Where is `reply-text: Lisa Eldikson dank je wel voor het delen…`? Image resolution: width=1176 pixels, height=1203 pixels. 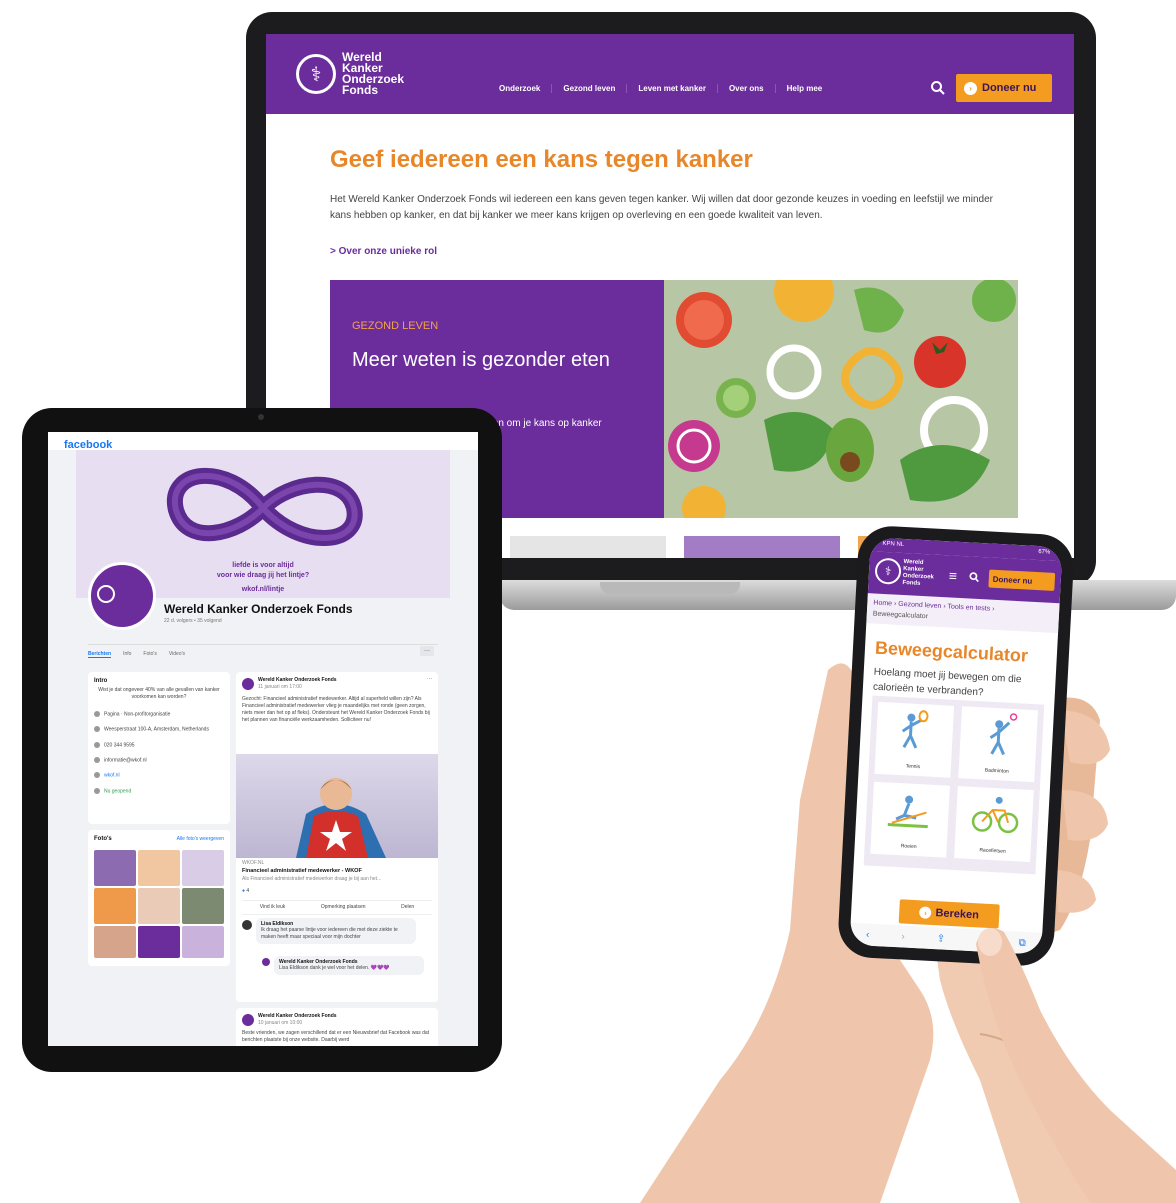
reply-text: Lisa Eldikson dank je wel voor het delen… is located at coordinates (334, 968).